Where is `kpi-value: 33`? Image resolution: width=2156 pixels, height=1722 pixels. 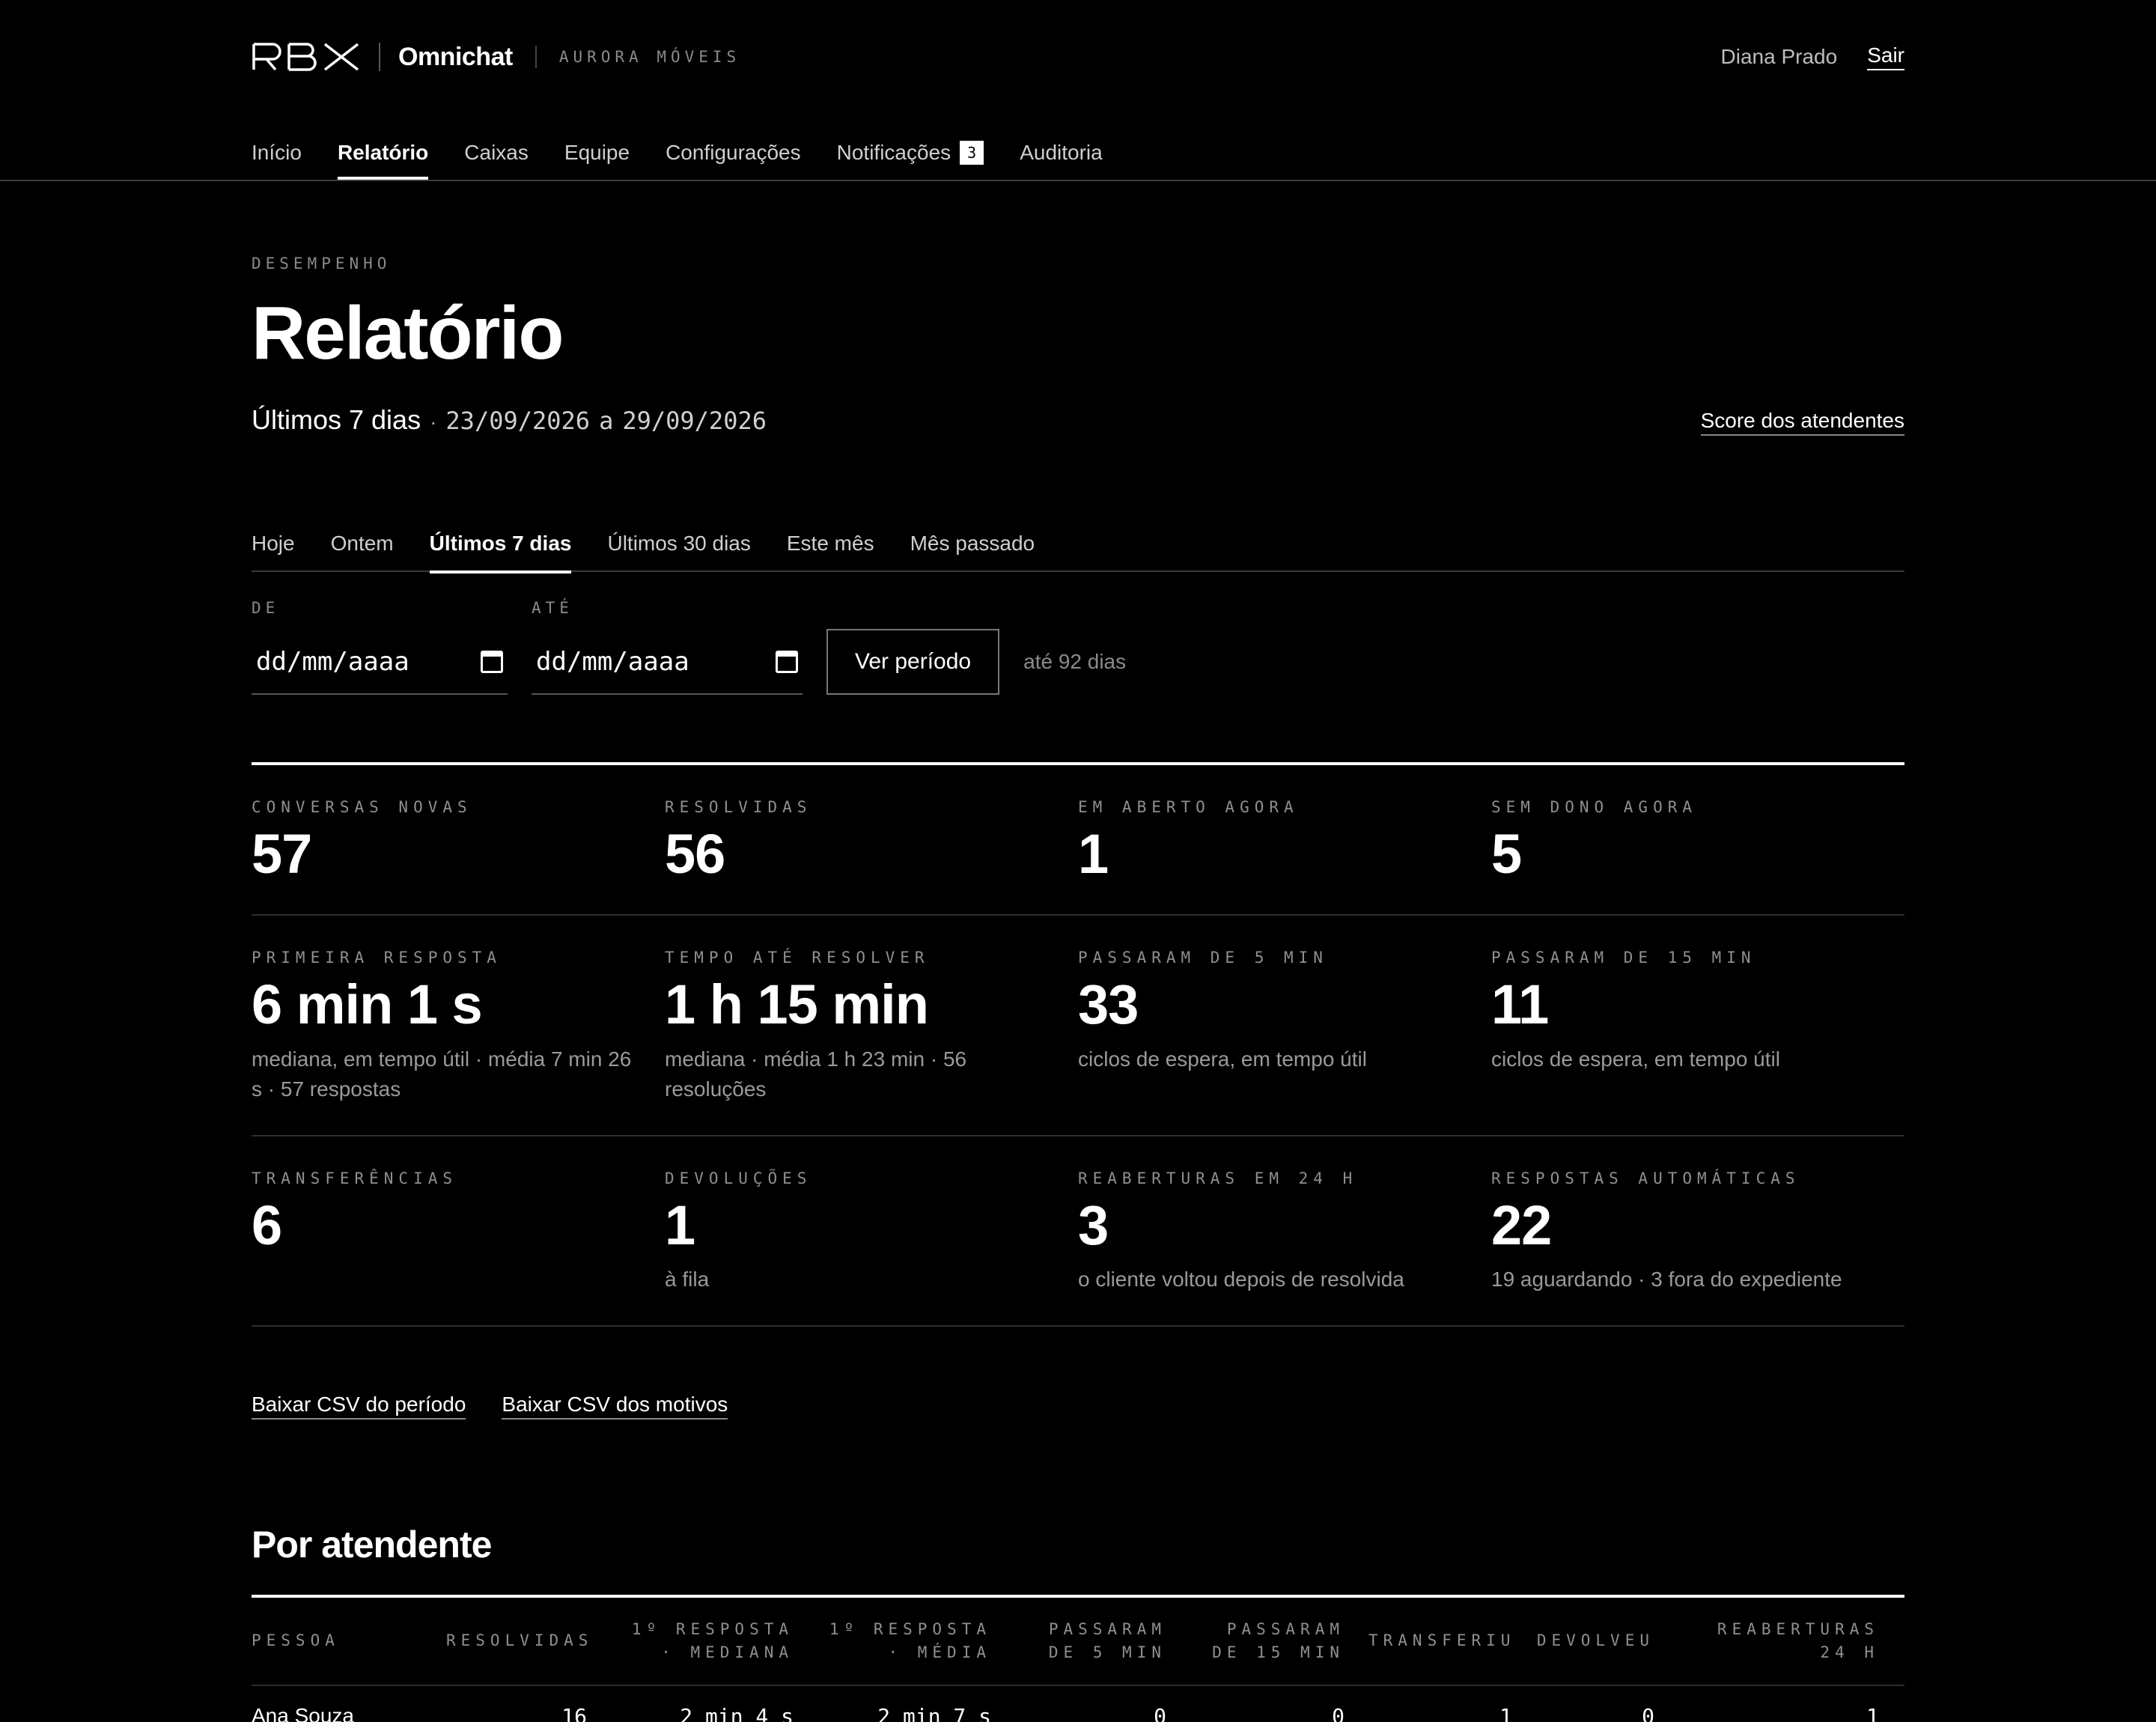
kpi-value: 33 is located at coordinates (1108, 1004).